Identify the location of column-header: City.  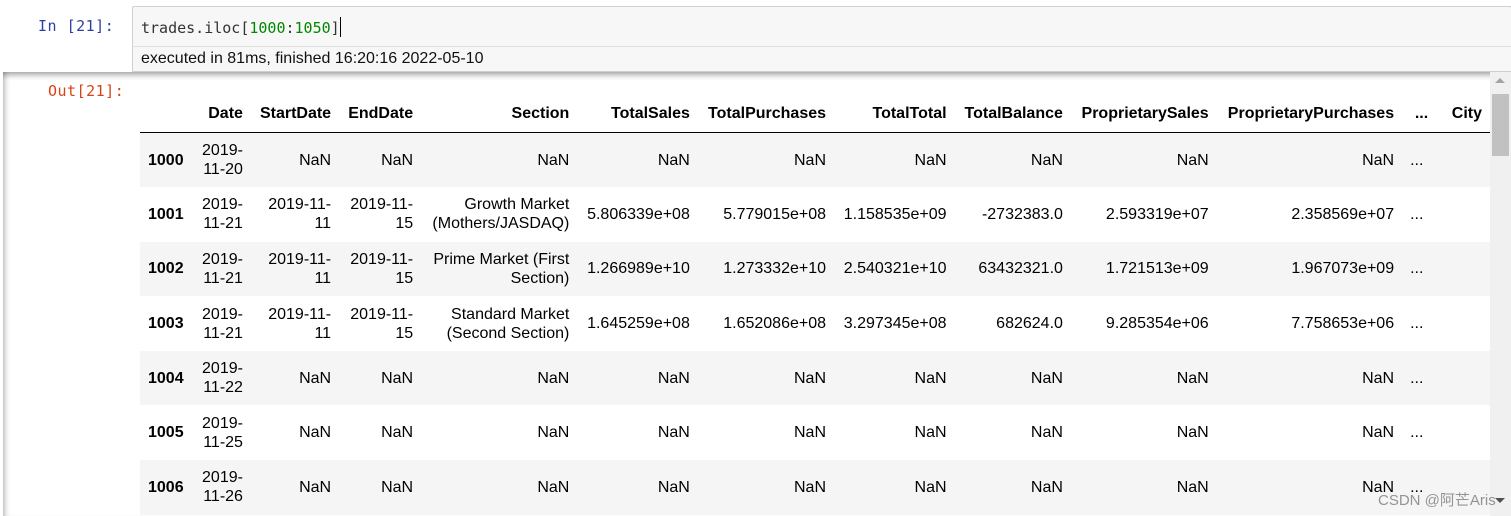
(1463, 113).